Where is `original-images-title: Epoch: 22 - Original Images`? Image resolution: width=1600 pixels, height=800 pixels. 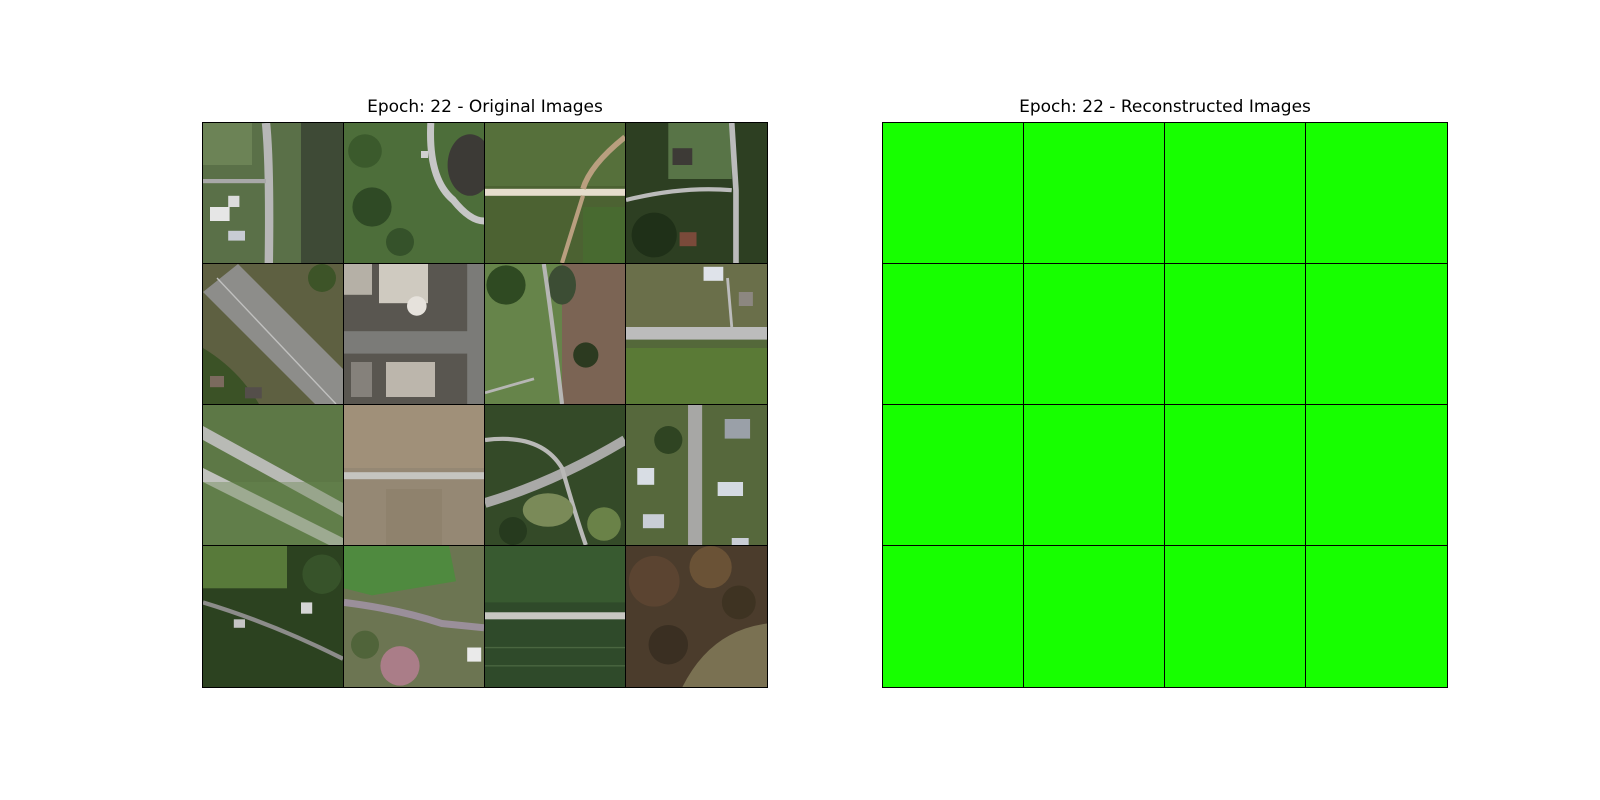
original-images-title: Epoch: 22 - Original Images is located at coordinates (485, 107).